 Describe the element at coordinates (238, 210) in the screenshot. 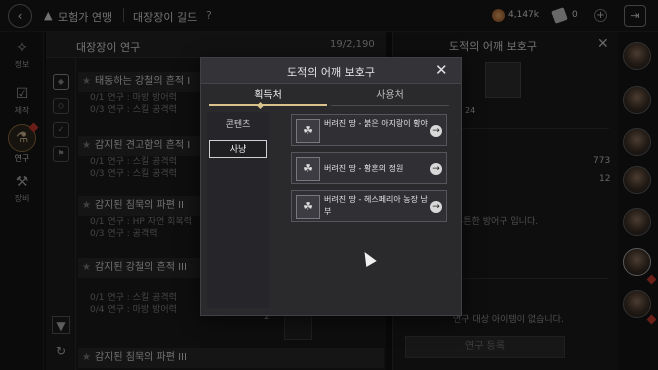

I see `category-list: 콘텐츠 사냥` at that location.